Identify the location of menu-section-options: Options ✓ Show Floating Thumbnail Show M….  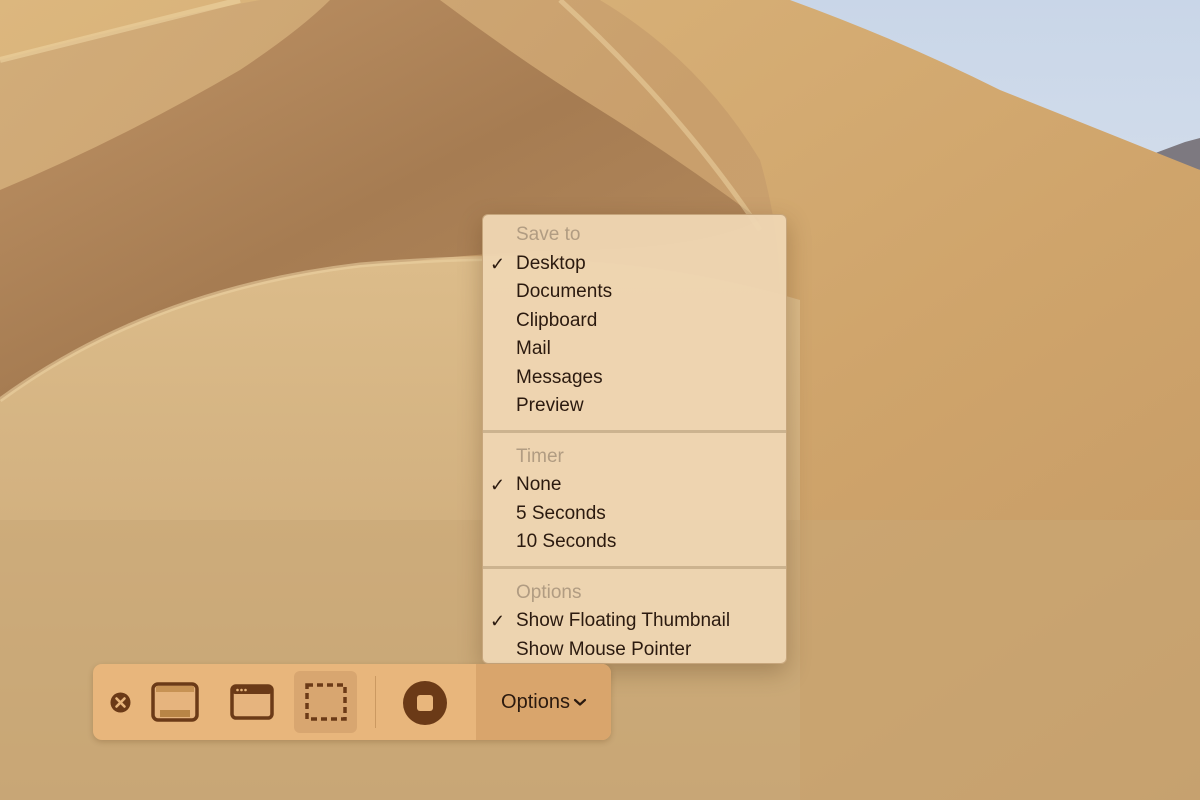
(634, 622).